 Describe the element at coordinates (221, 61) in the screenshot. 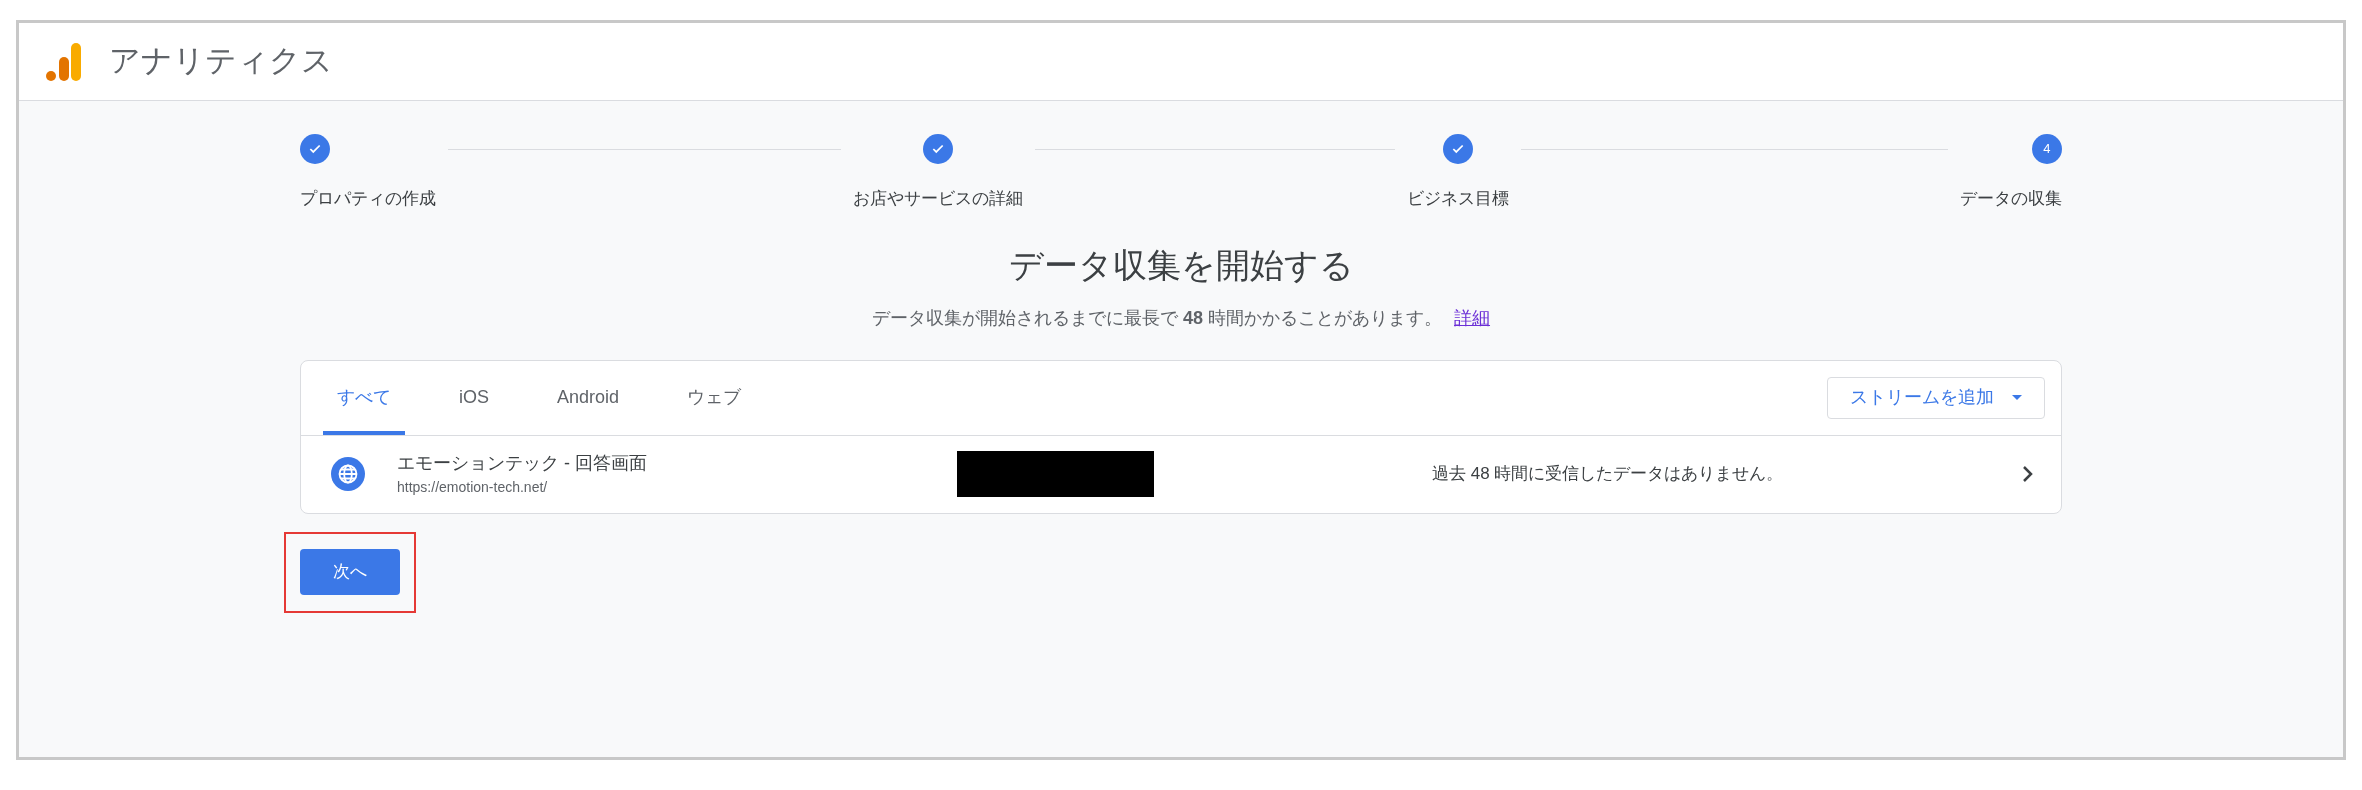

I see `app-title: アナリティクス` at that location.